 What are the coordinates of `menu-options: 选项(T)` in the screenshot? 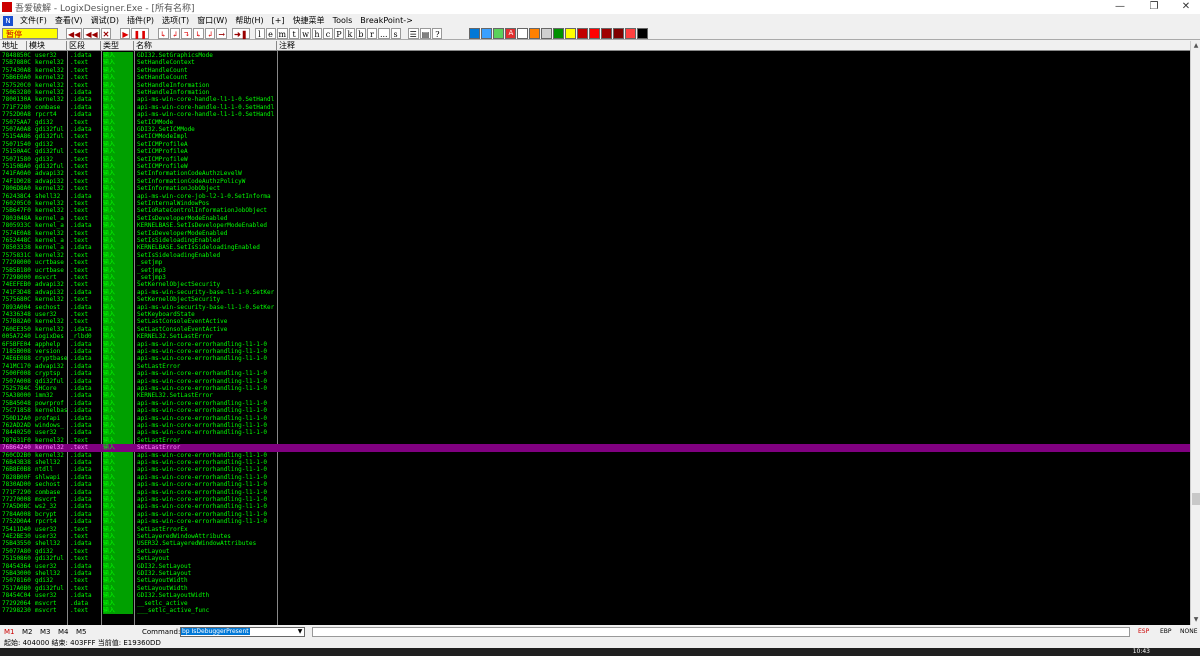 It's located at (175, 20).